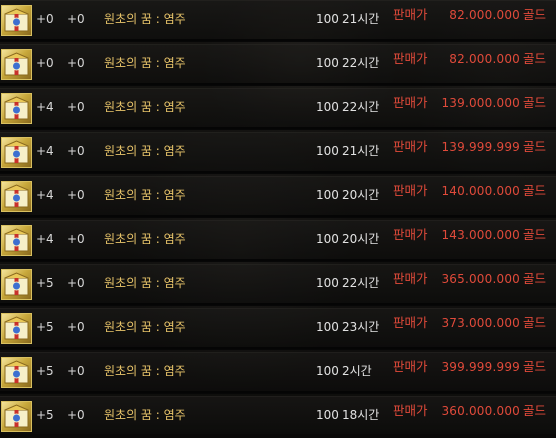  Describe the element at coordinates (480, 279) in the screenshot. I see `price-value: 365.000.000` at that location.